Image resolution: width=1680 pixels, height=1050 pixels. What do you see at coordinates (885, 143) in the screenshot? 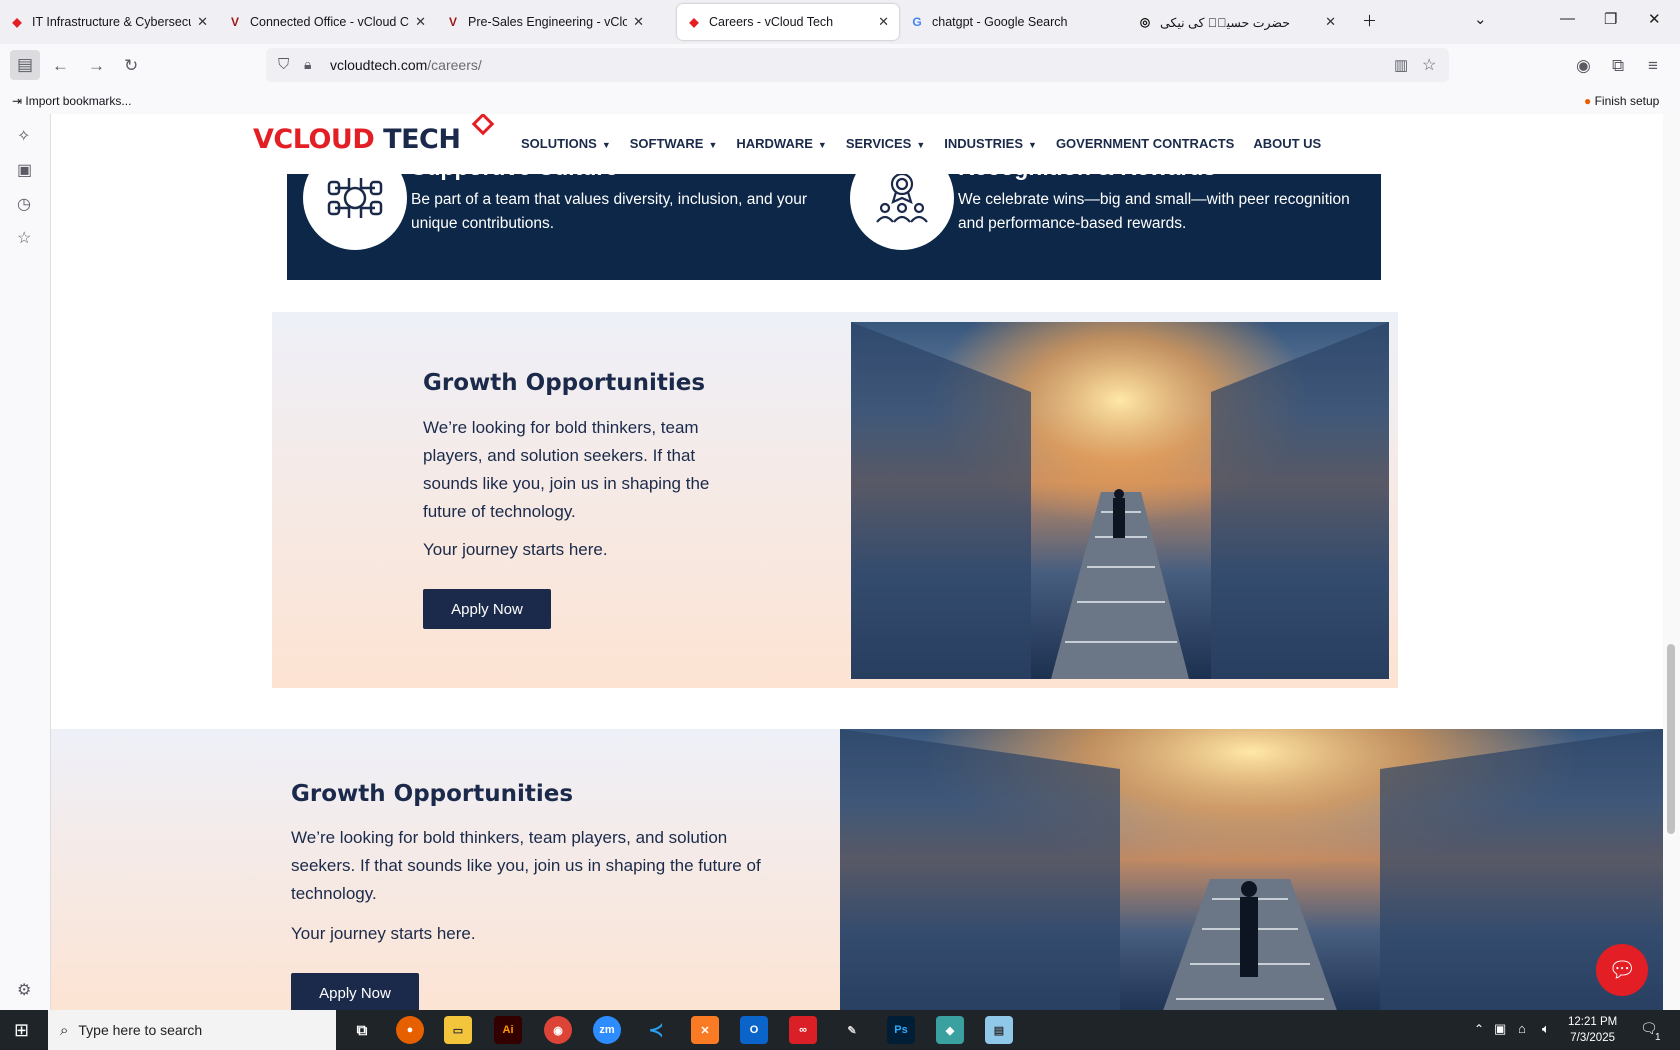
I see `menu-services: SERVICES ▼` at bounding box center [885, 143].